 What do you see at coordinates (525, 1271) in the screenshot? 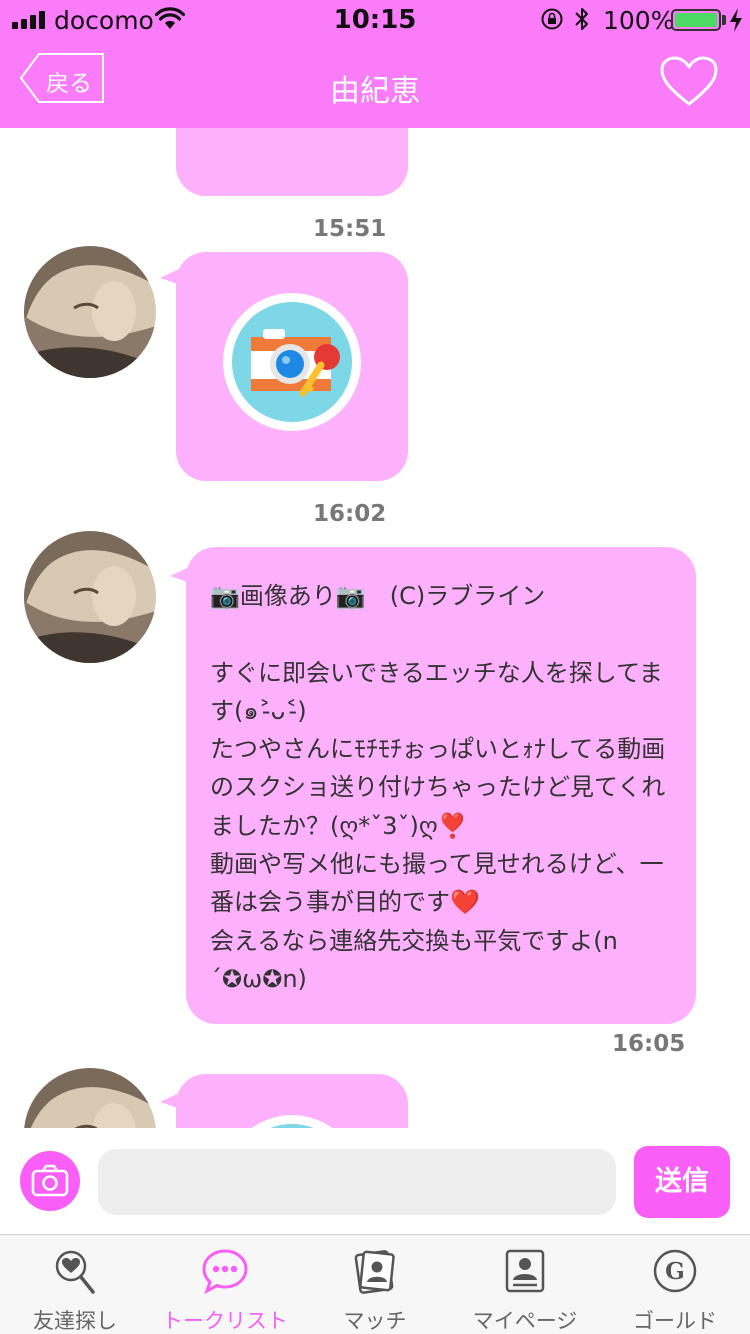
I see `profile-card-icon` at bounding box center [525, 1271].